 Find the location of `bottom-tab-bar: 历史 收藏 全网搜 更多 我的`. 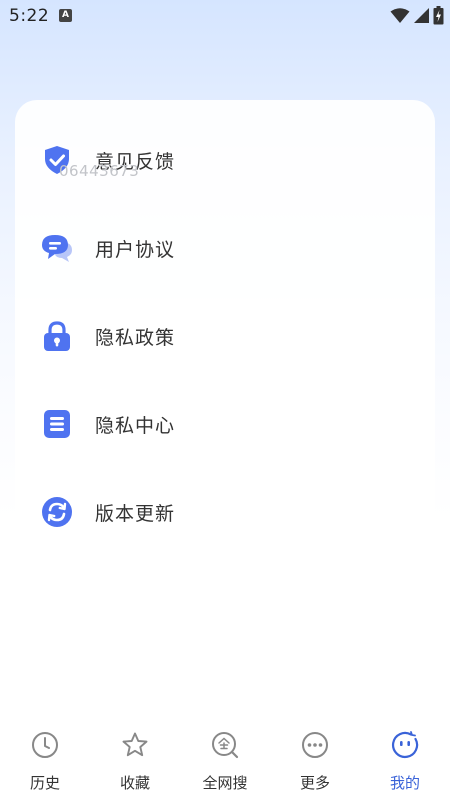

bottom-tab-bar: 历史 收藏 全网搜 更多 我的 is located at coordinates (225, 761).